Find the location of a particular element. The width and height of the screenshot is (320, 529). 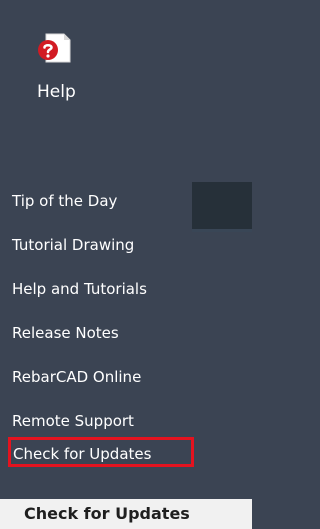

tooltip-footer: Check for Updates is located at coordinates (126, 514).